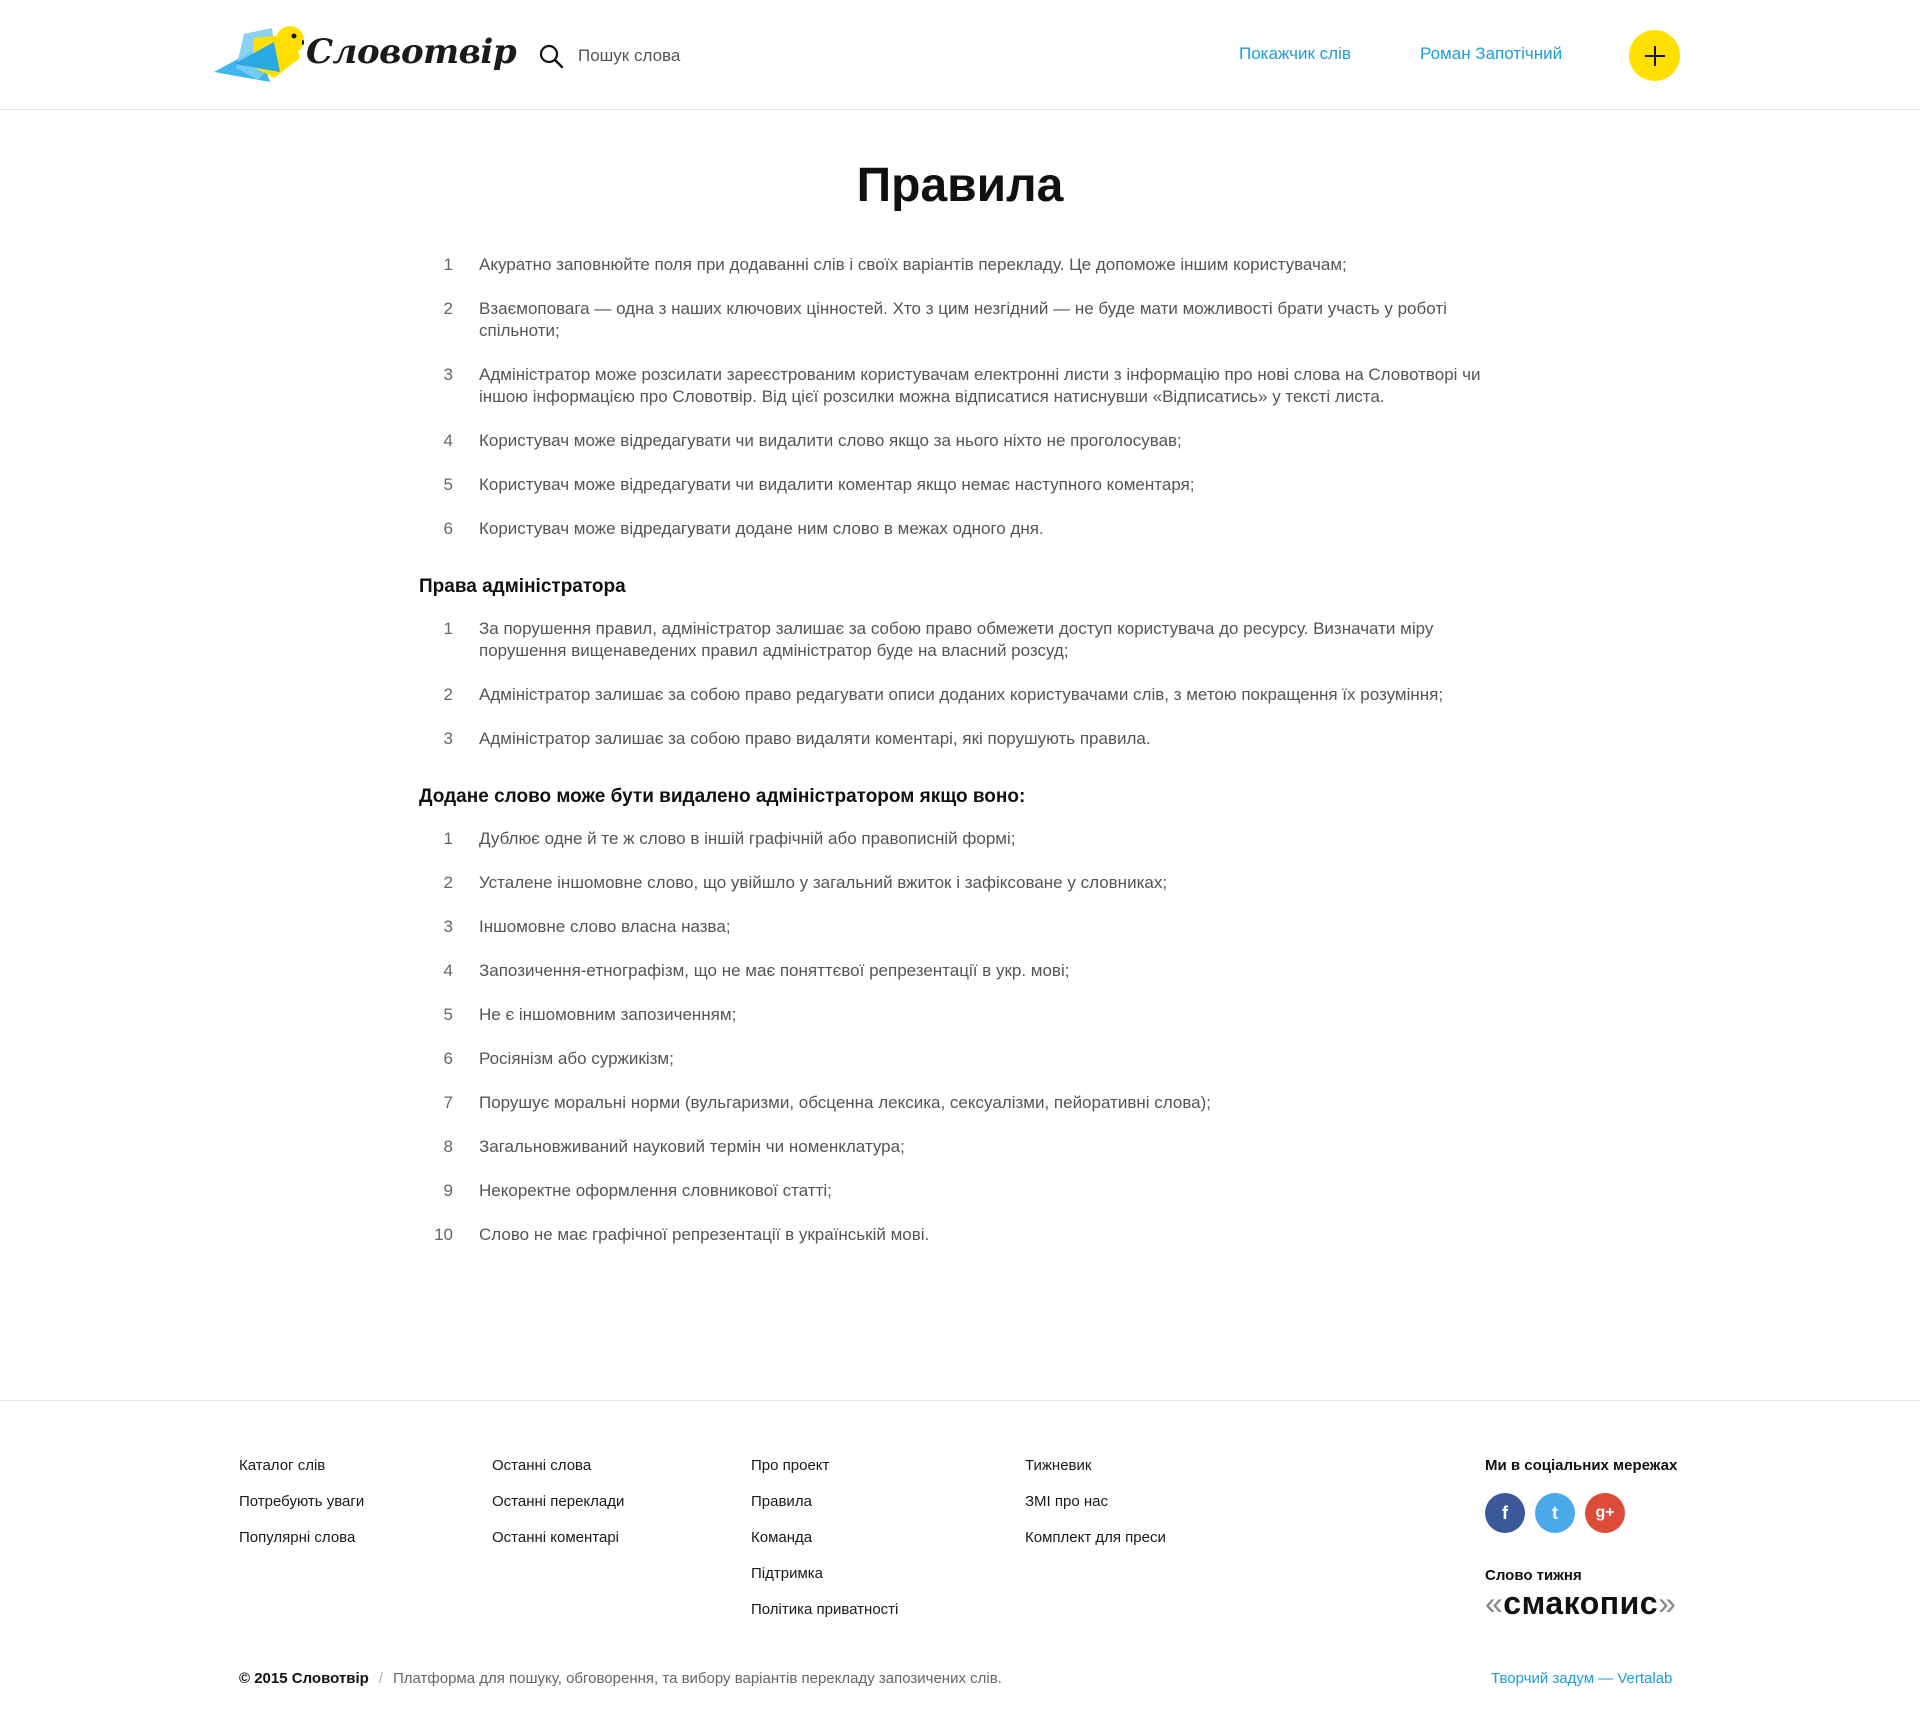  Describe the element at coordinates (738, 56) in the screenshot. I see `search-input` at that location.